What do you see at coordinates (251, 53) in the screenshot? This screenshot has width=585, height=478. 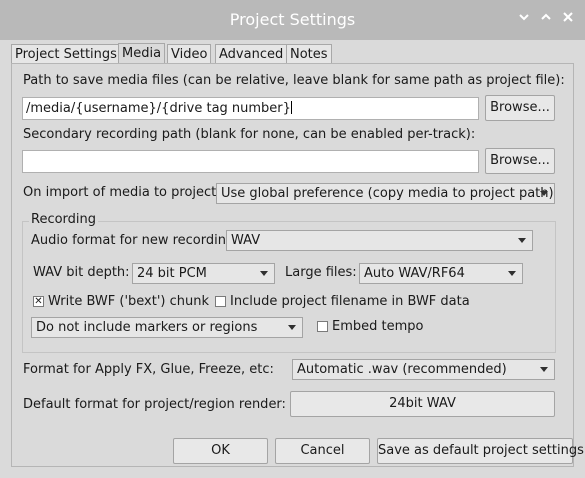 I see `tab-advanced: Advanced` at bounding box center [251, 53].